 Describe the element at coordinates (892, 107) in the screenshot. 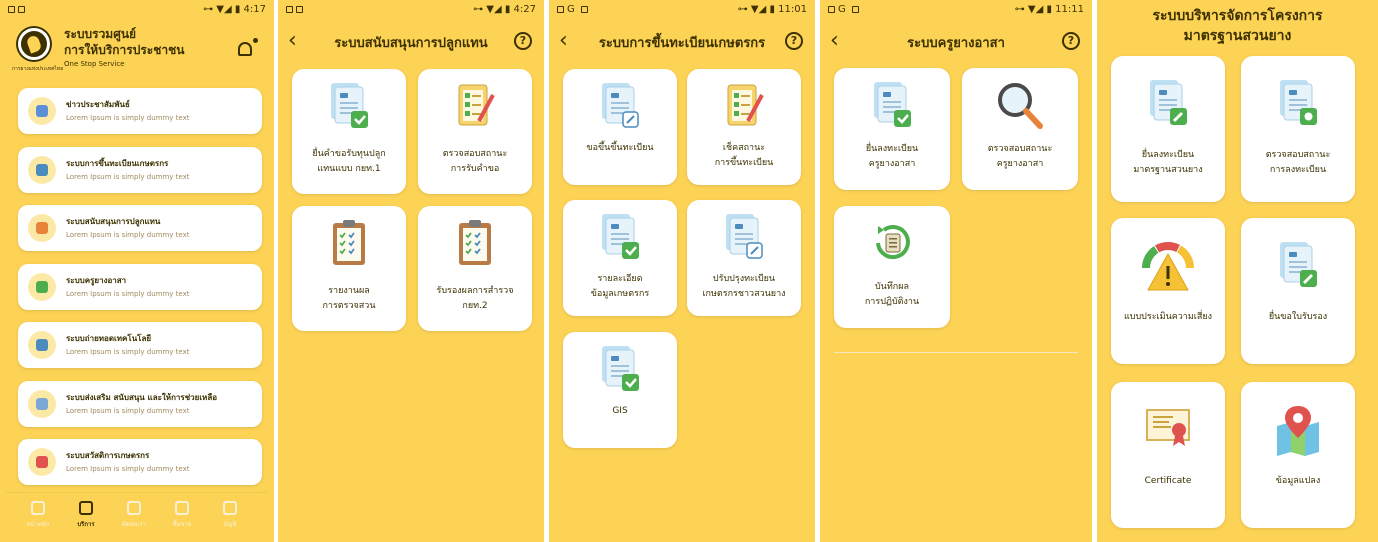

I see `document-check-icon` at that location.